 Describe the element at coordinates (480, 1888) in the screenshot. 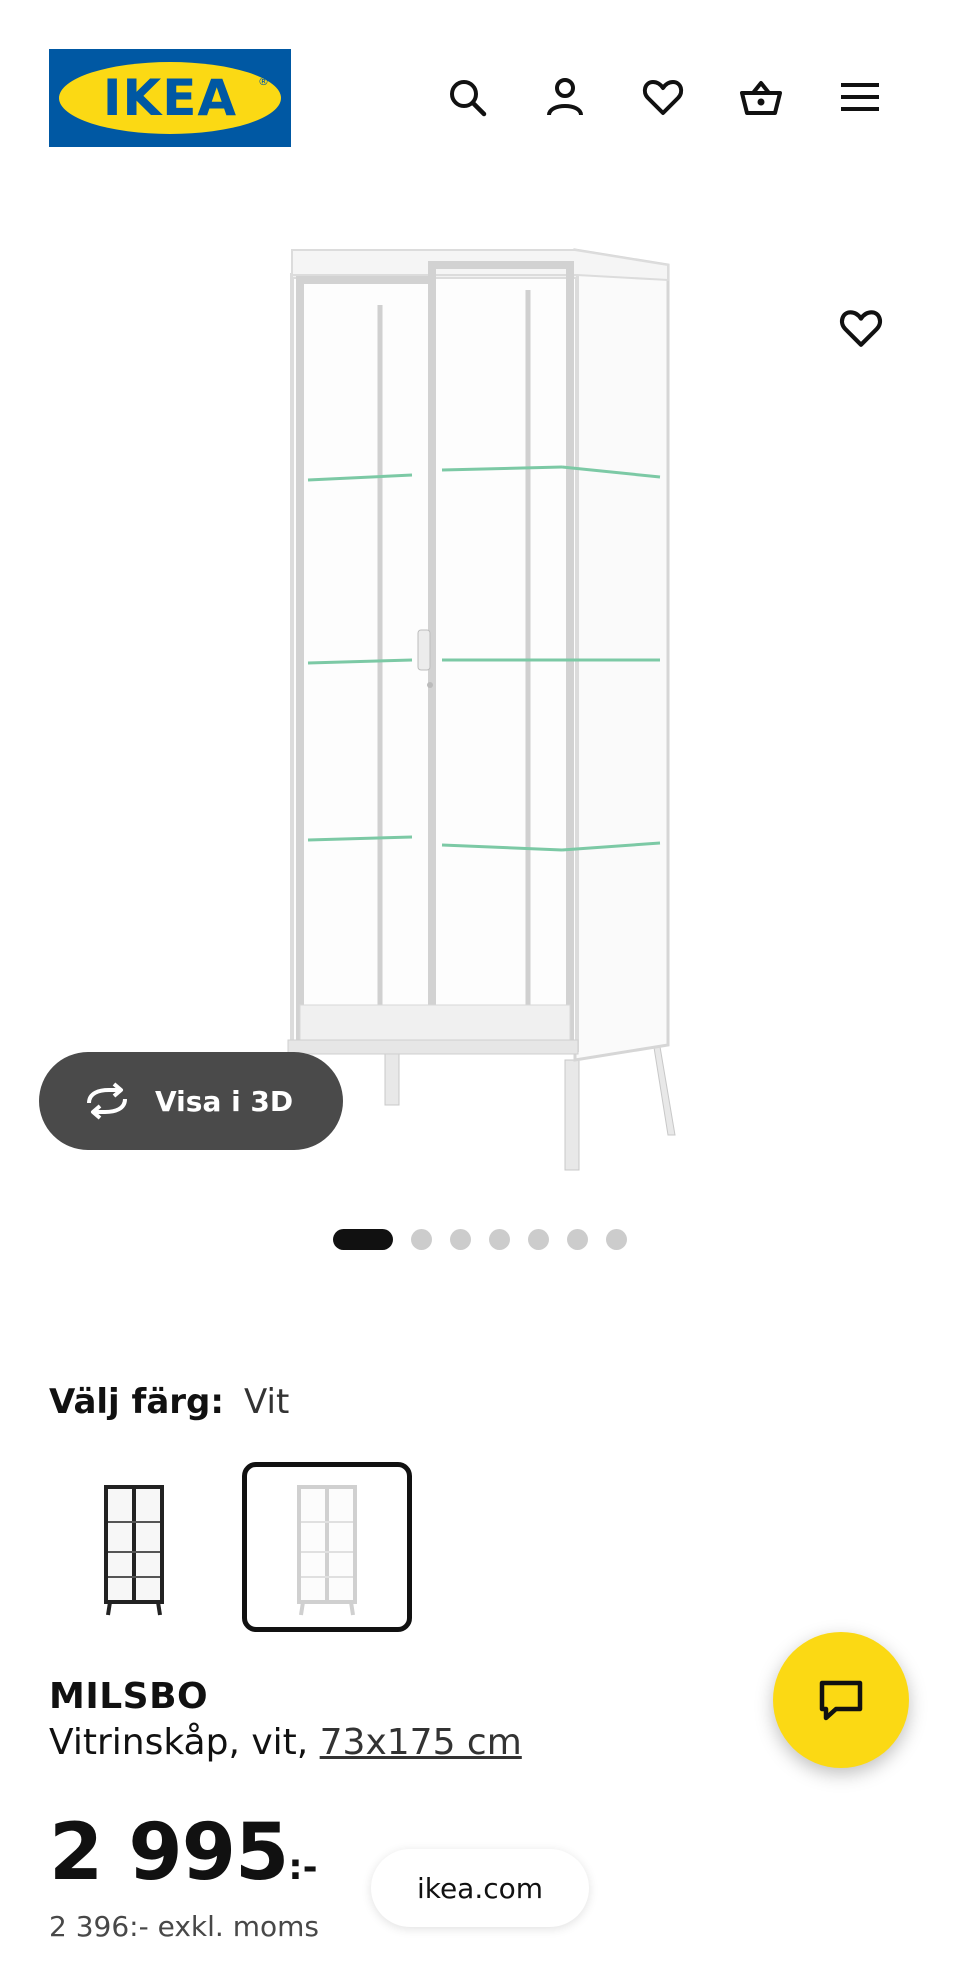

I see `browser-url-bar: ikea.com` at that location.